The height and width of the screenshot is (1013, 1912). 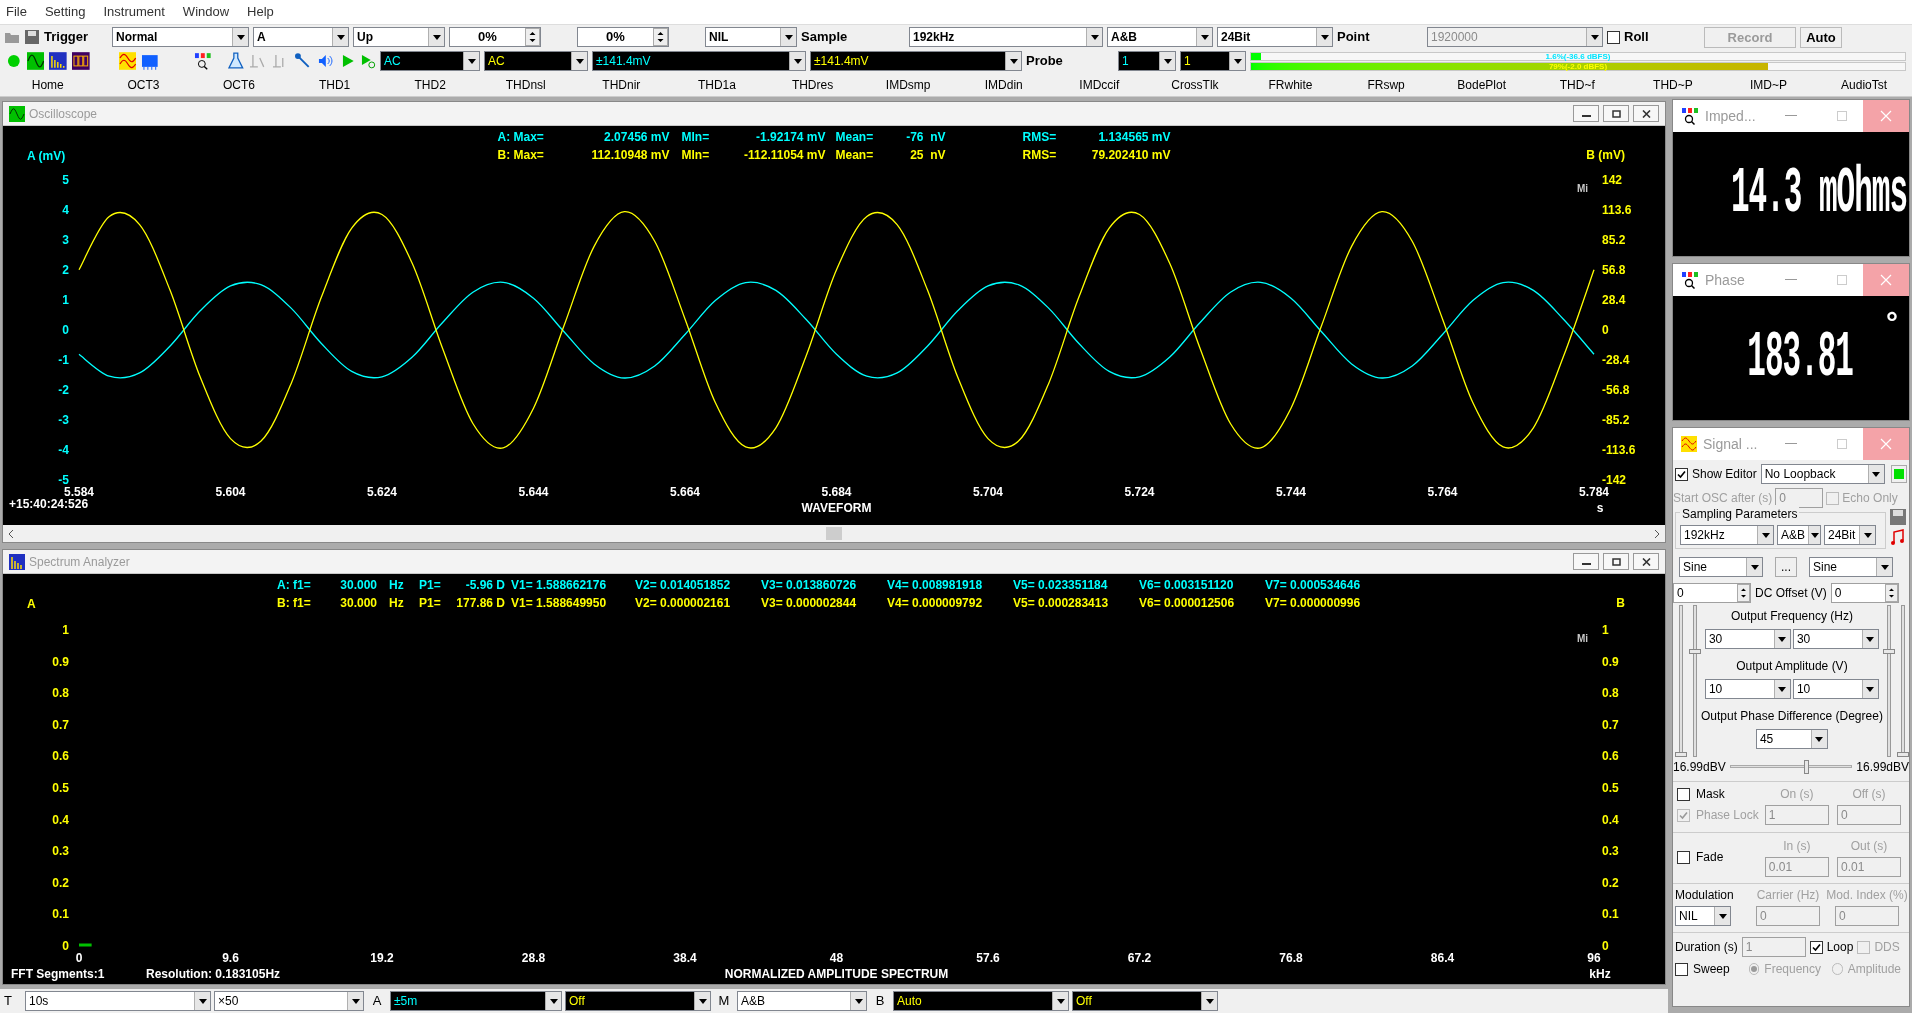 I want to click on magnifier-icon, so click(x=202, y=61).